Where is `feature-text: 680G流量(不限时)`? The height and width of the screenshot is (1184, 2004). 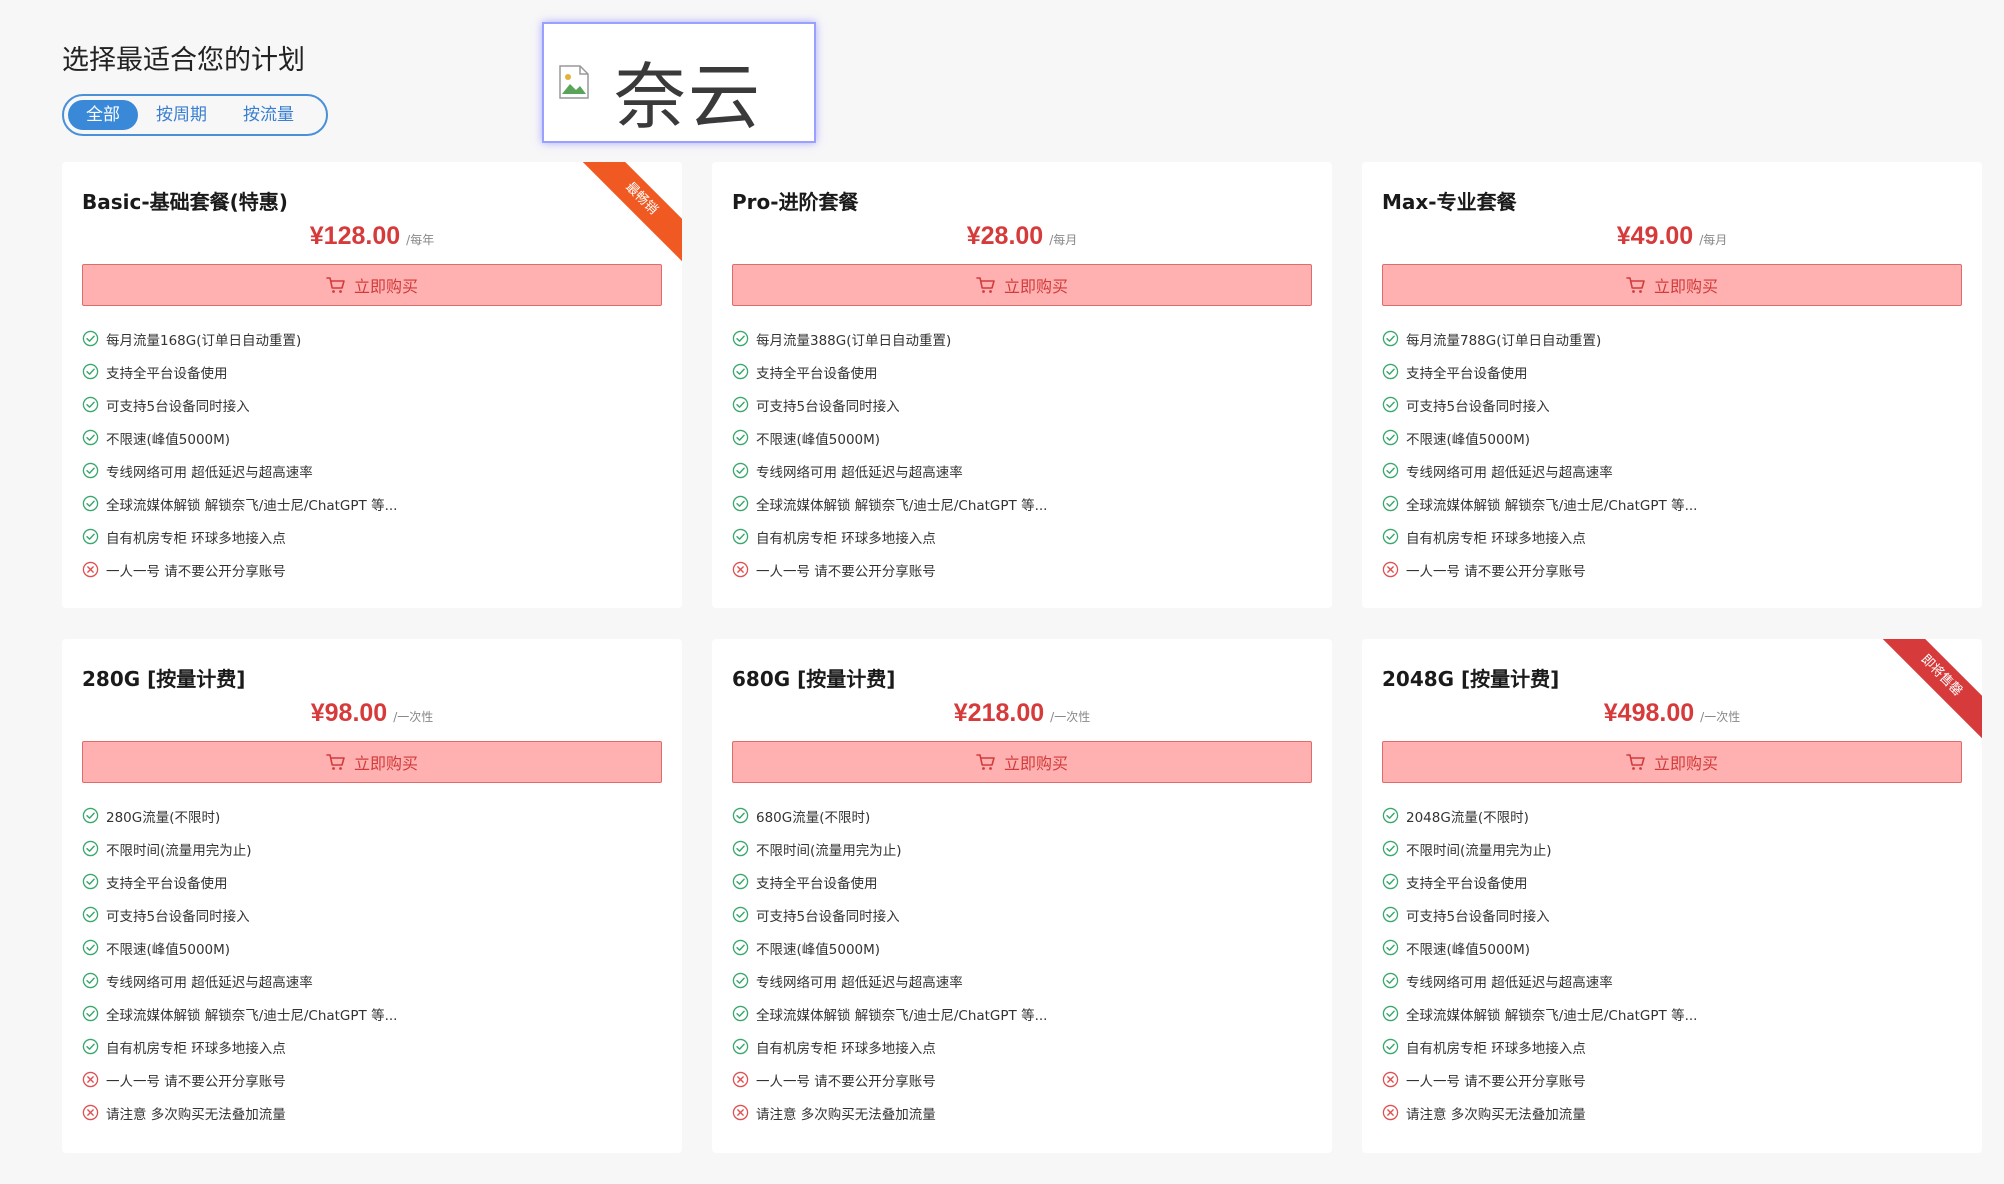 feature-text: 680G流量(不限时) is located at coordinates (813, 817).